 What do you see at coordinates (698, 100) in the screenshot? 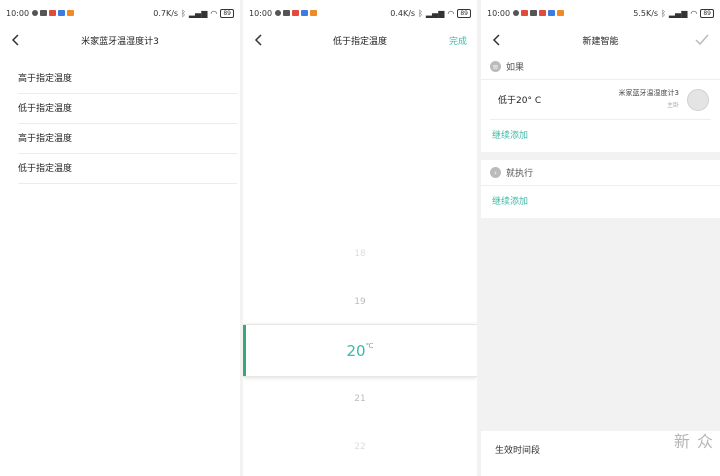
I see `thermometer-device-icon` at bounding box center [698, 100].